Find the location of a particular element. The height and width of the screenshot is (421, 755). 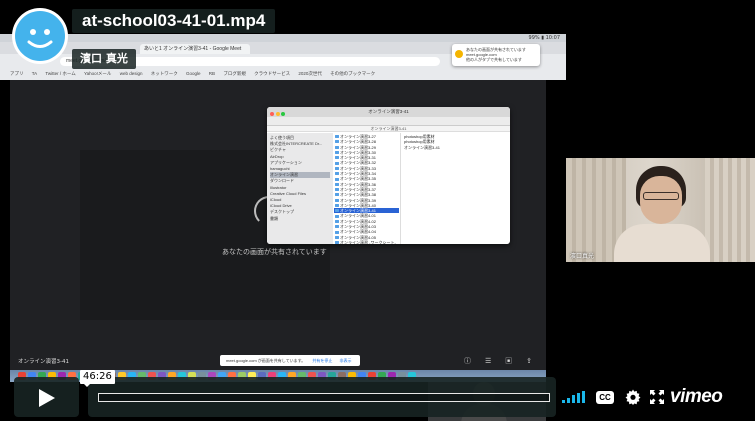

bookmark: クラウドサービス is located at coordinates (272, 73).